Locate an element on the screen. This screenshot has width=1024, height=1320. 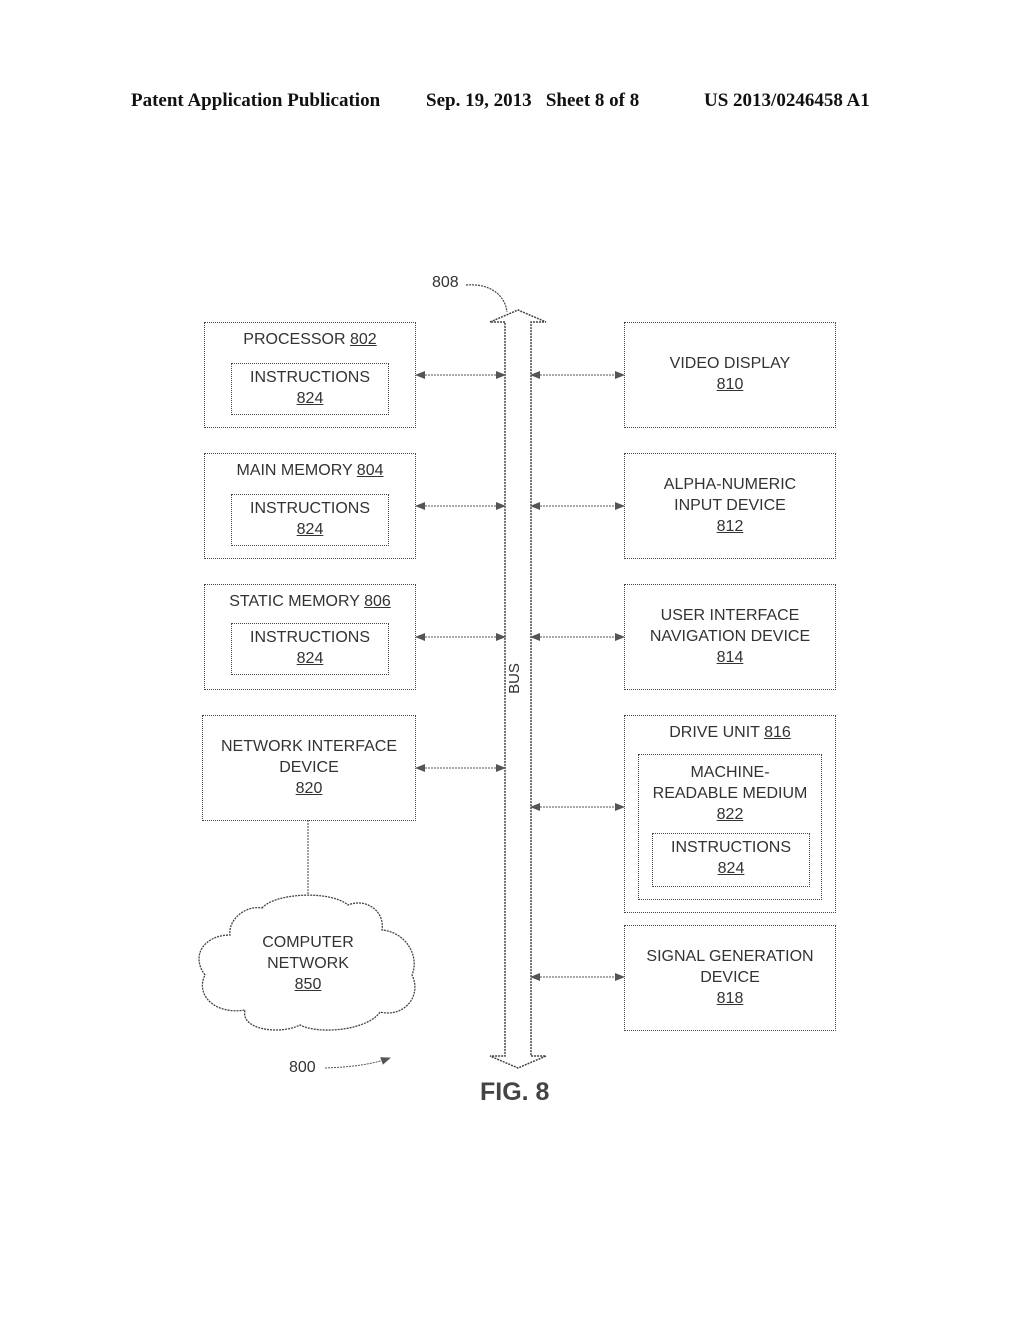
drive-instructions-box: INSTRUCTIONS 824 is located at coordinates (731, 860).